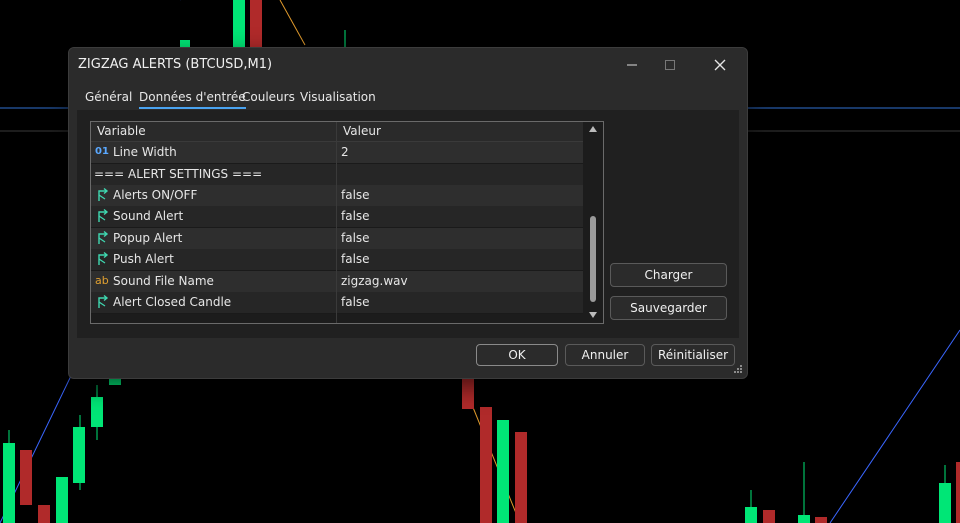 This screenshot has height=523, width=960. What do you see at coordinates (148, 238) in the screenshot?
I see `variable-name: Popup Alert` at bounding box center [148, 238].